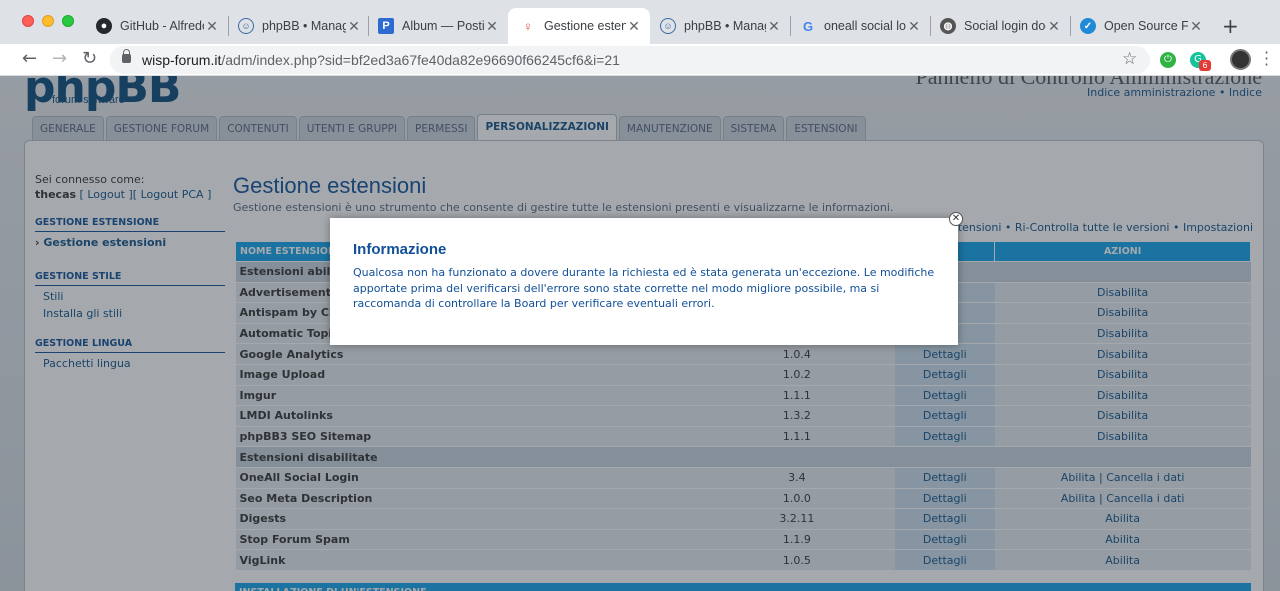 The height and width of the screenshot is (591, 1280). What do you see at coordinates (126, 56) in the screenshot?
I see `lock-icon` at bounding box center [126, 56].